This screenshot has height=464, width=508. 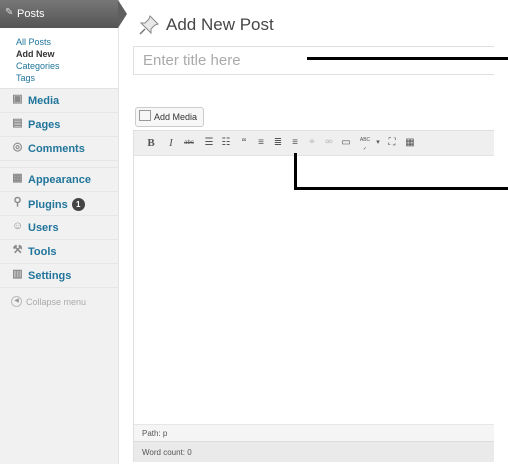 What do you see at coordinates (407, 58) in the screenshot?
I see `callout-line-title` at bounding box center [407, 58].